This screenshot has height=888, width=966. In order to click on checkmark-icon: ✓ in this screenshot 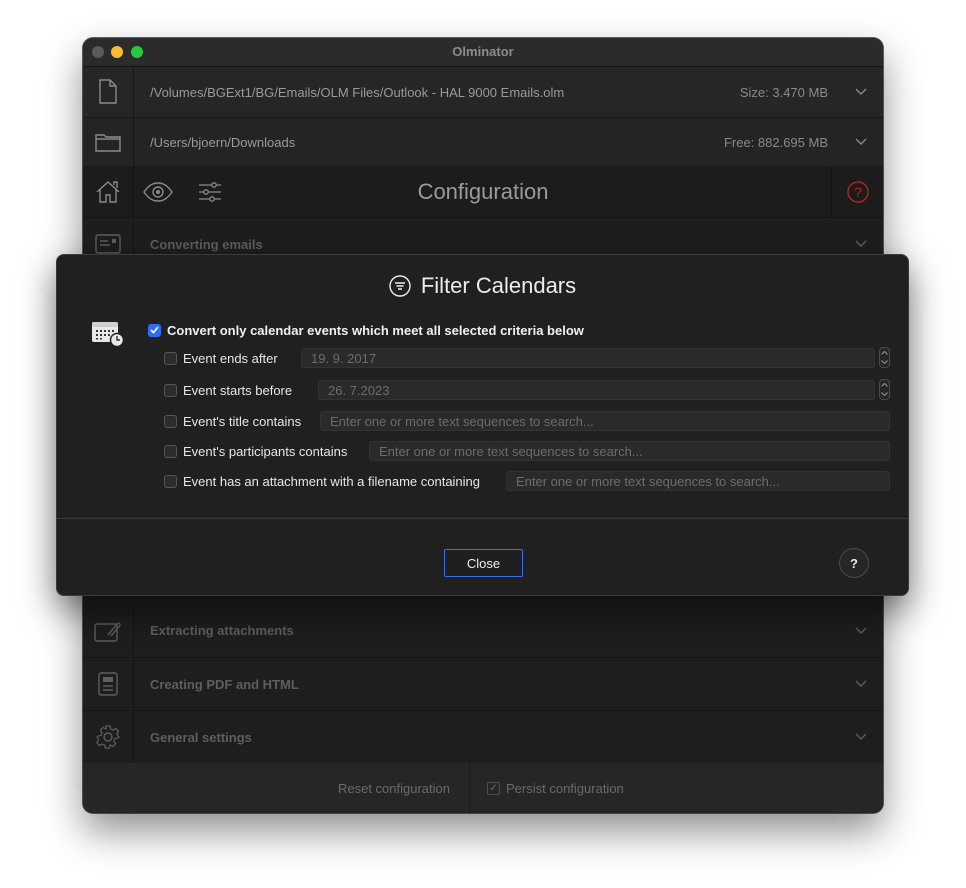, I will do `click(493, 788)`.